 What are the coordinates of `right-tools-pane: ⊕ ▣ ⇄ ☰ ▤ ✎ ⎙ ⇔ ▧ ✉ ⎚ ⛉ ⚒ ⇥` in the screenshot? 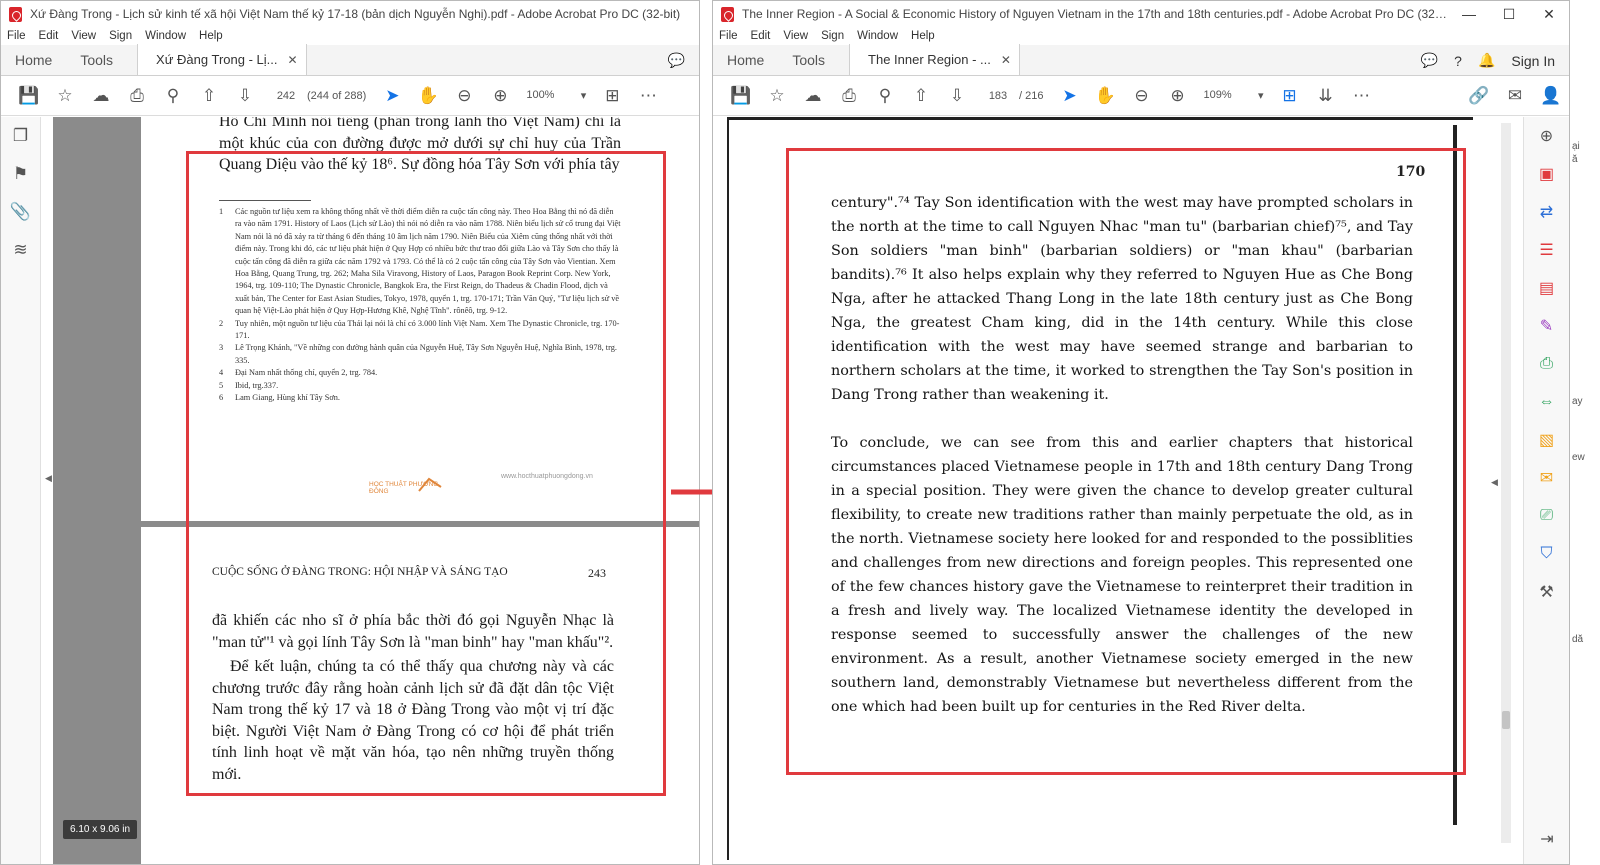 It's located at (1546, 490).